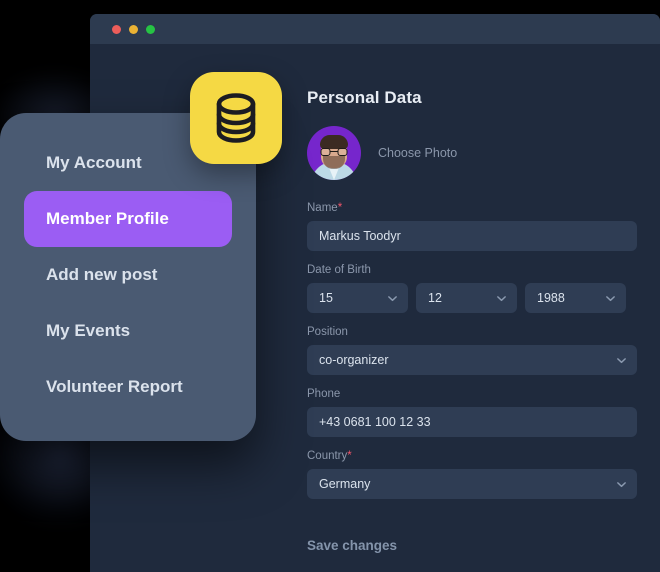 The height and width of the screenshot is (572, 660). What do you see at coordinates (364, 97) in the screenshot?
I see `page-title: Personal Data` at bounding box center [364, 97].